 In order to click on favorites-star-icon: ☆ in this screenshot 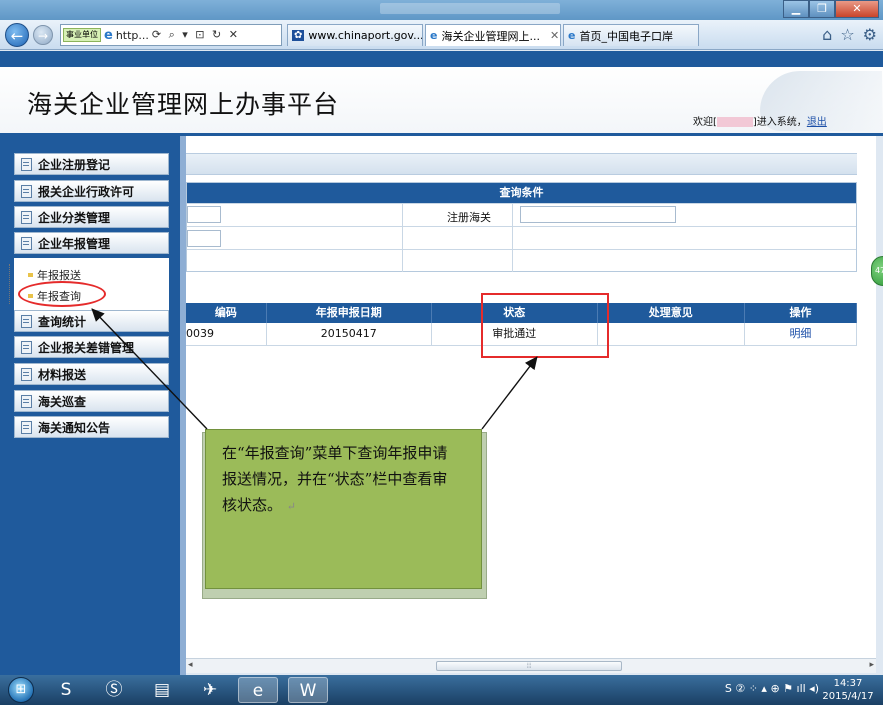, I will do `click(847, 34)`.